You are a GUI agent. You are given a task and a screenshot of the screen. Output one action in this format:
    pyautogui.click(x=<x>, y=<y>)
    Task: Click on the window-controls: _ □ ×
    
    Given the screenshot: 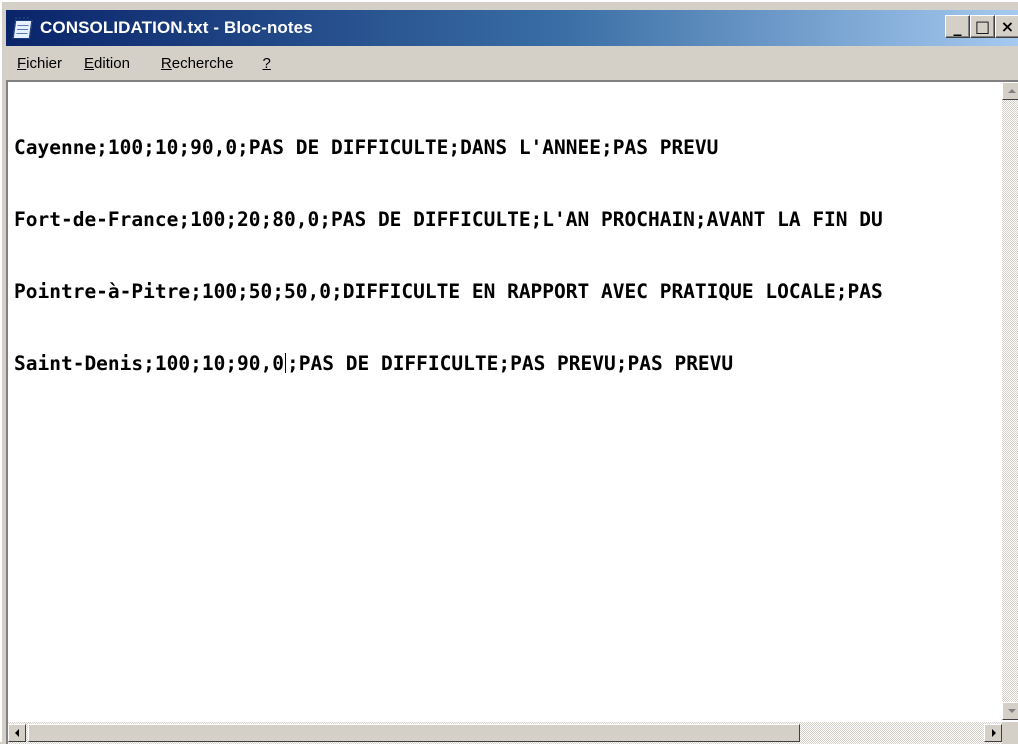 What is the action you would take?
    pyautogui.click(x=981, y=26)
    